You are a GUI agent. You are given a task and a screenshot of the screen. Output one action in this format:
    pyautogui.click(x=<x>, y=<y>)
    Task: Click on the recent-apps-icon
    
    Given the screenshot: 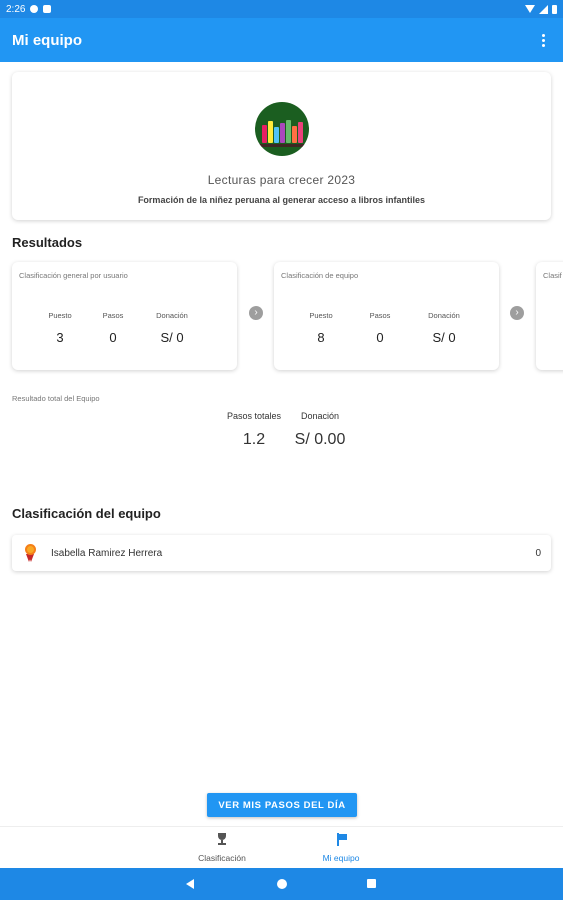 What is the action you would take?
    pyautogui.click(x=371, y=883)
    